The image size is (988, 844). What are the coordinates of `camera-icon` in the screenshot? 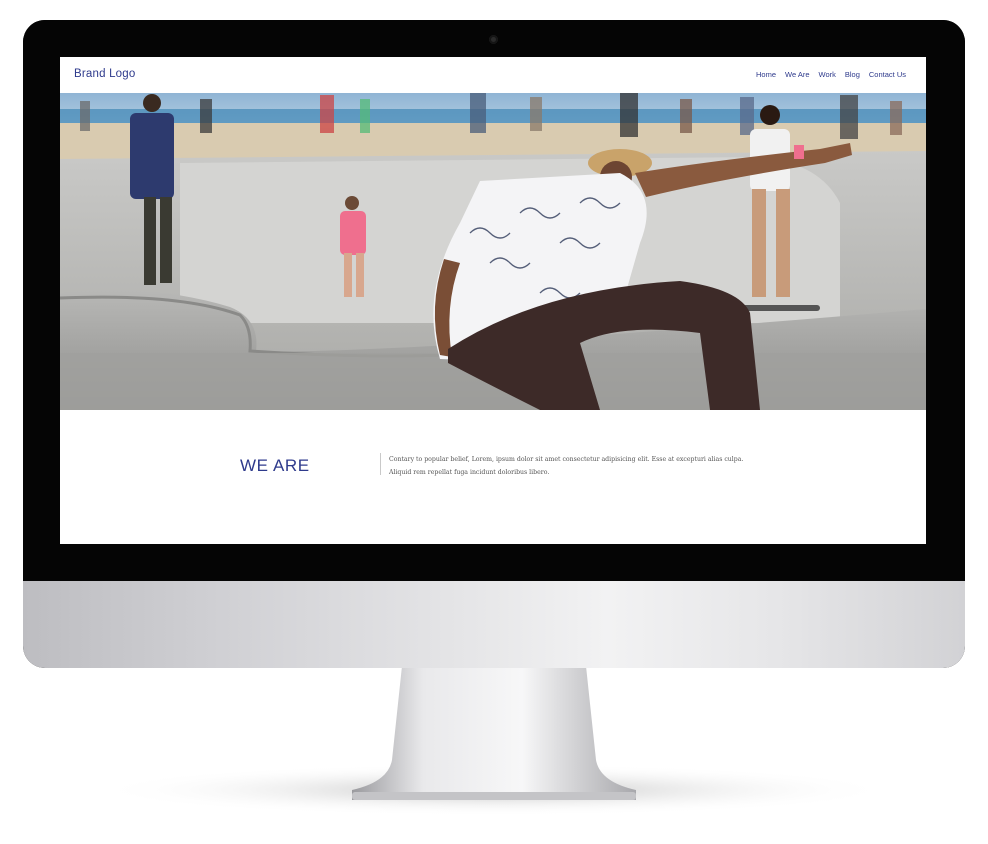 It's located at (493, 39).